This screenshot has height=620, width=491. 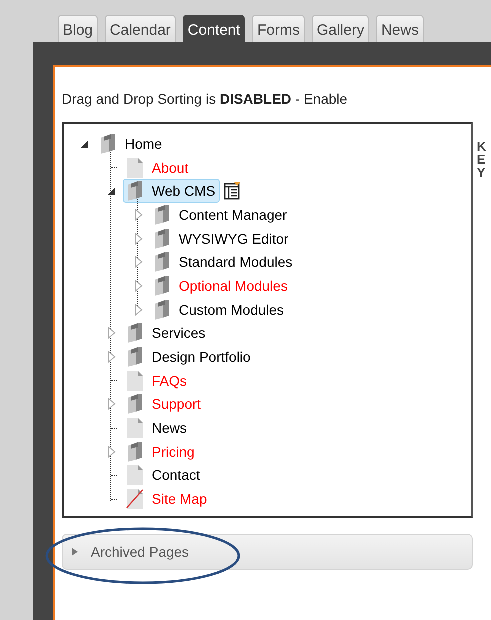 What do you see at coordinates (173, 452) in the screenshot?
I see `tree-node-label: Pricing` at bounding box center [173, 452].